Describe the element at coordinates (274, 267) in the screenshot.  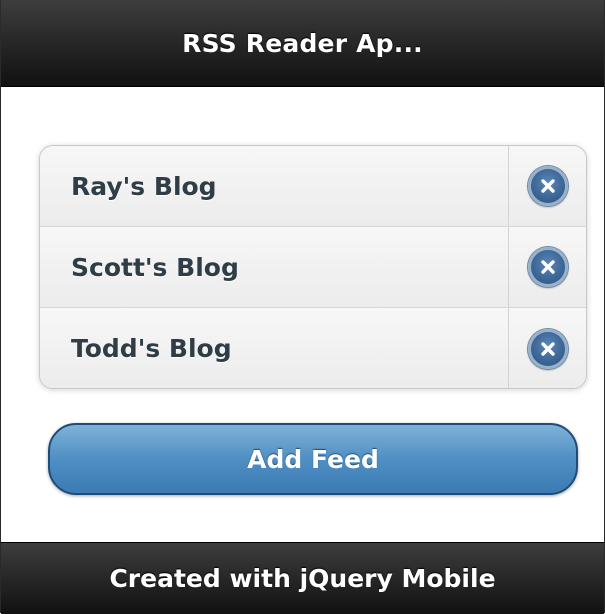
I see `feed-link-scotts-blog: Scott's Blog` at that location.